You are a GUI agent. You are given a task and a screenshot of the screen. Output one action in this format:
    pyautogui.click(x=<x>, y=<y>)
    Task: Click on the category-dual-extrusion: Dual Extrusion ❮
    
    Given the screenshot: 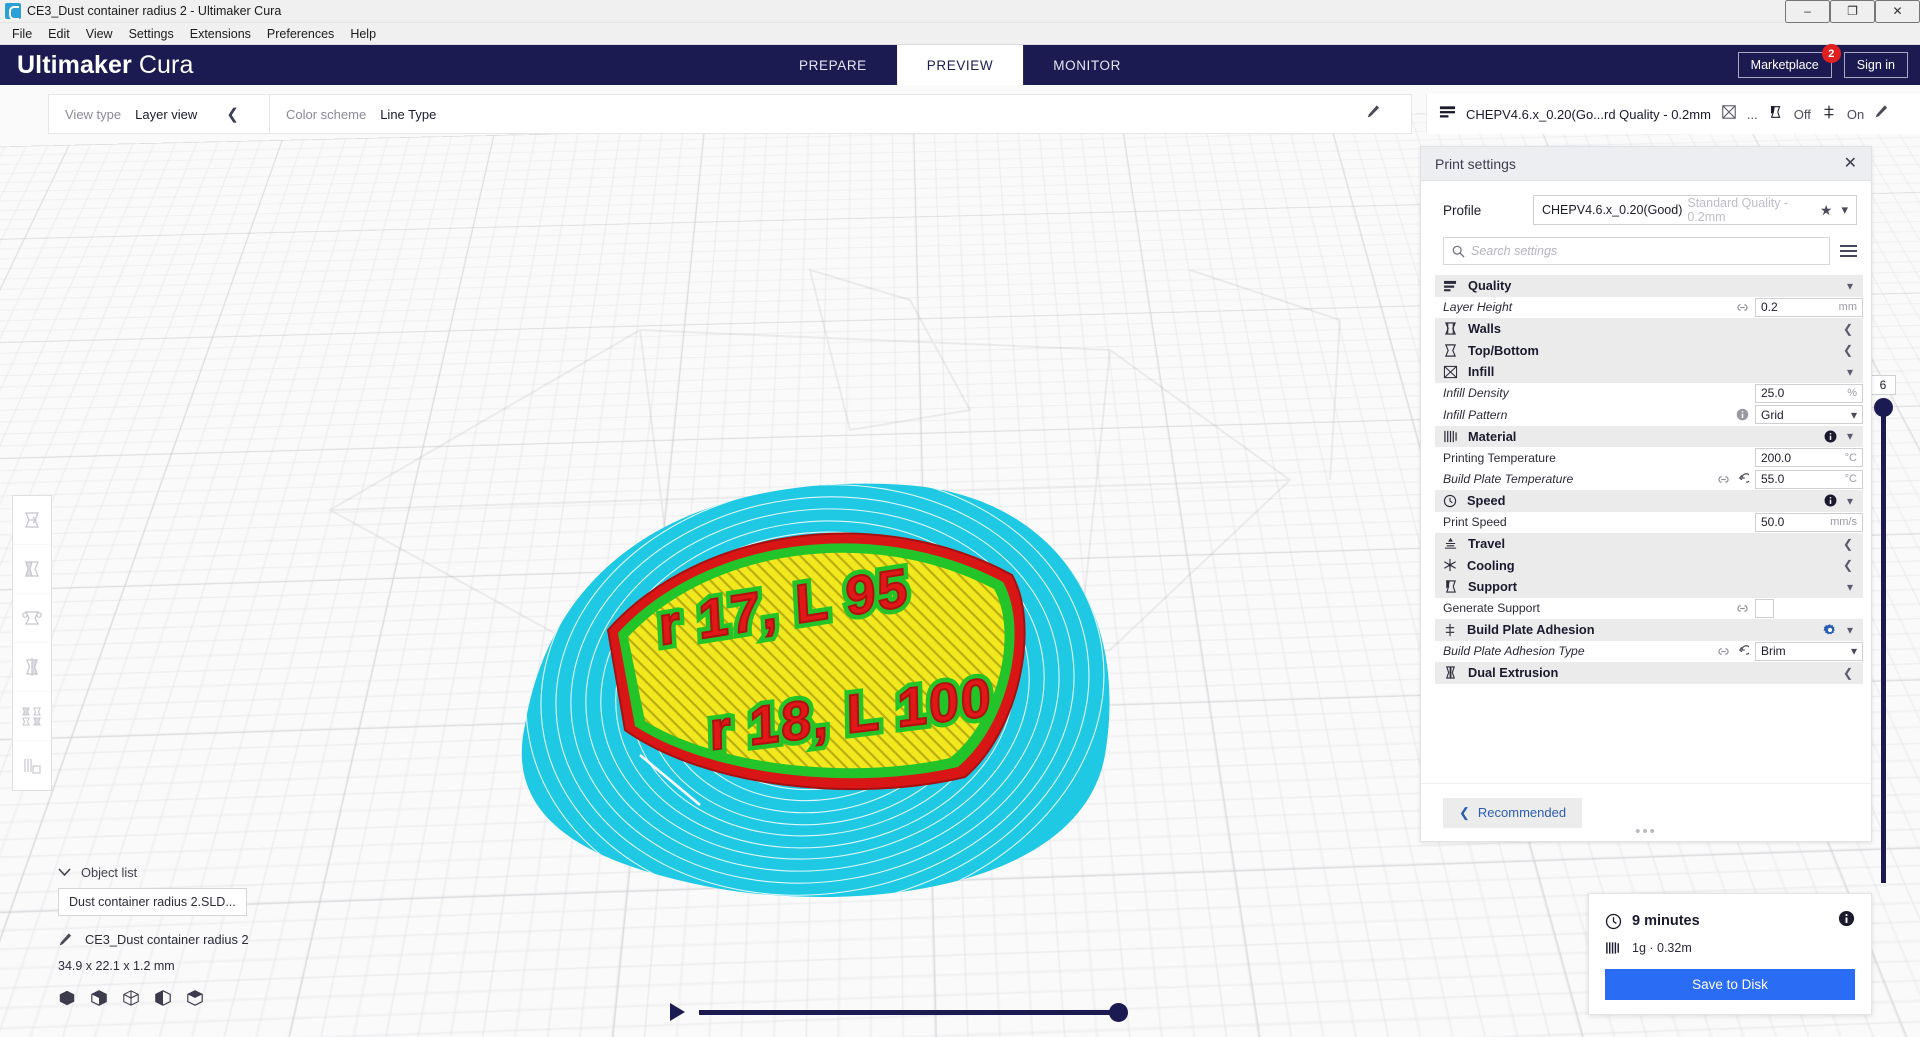 What is the action you would take?
    pyautogui.click(x=1649, y=673)
    